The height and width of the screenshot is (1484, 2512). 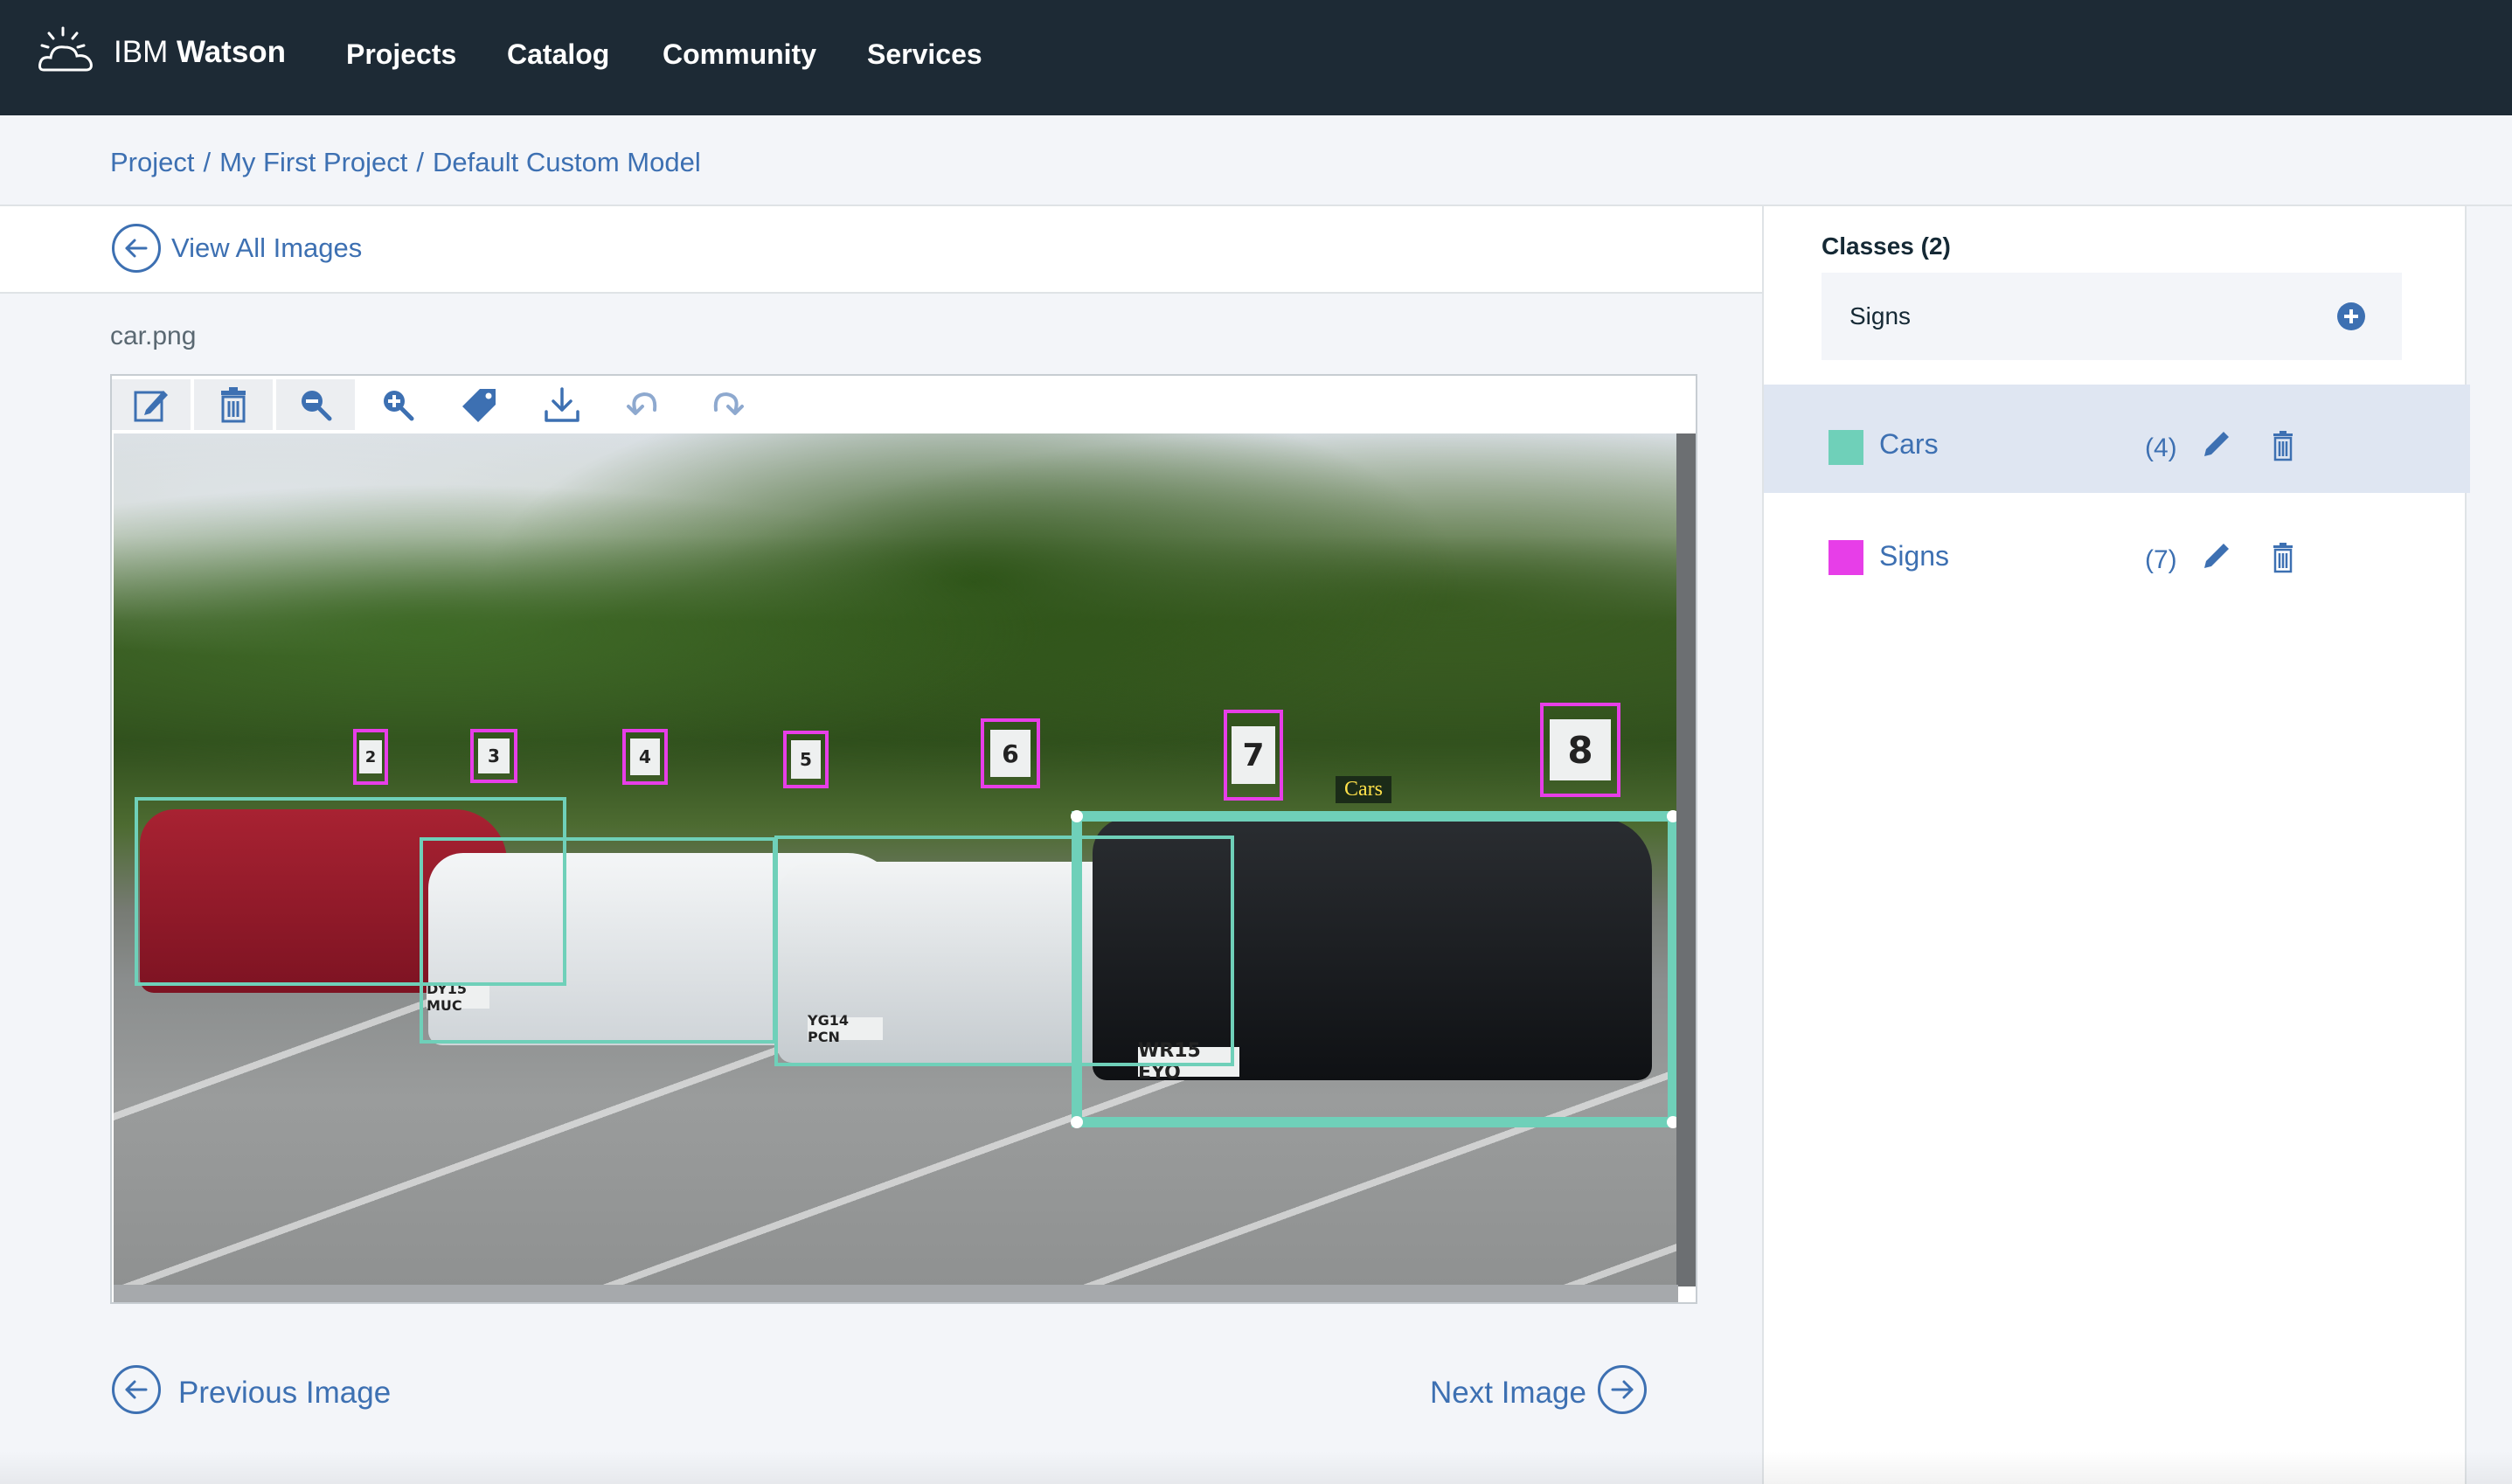 What do you see at coordinates (881, 250) in the screenshot?
I see `view-all-bar: View All Images` at bounding box center [881, 250].